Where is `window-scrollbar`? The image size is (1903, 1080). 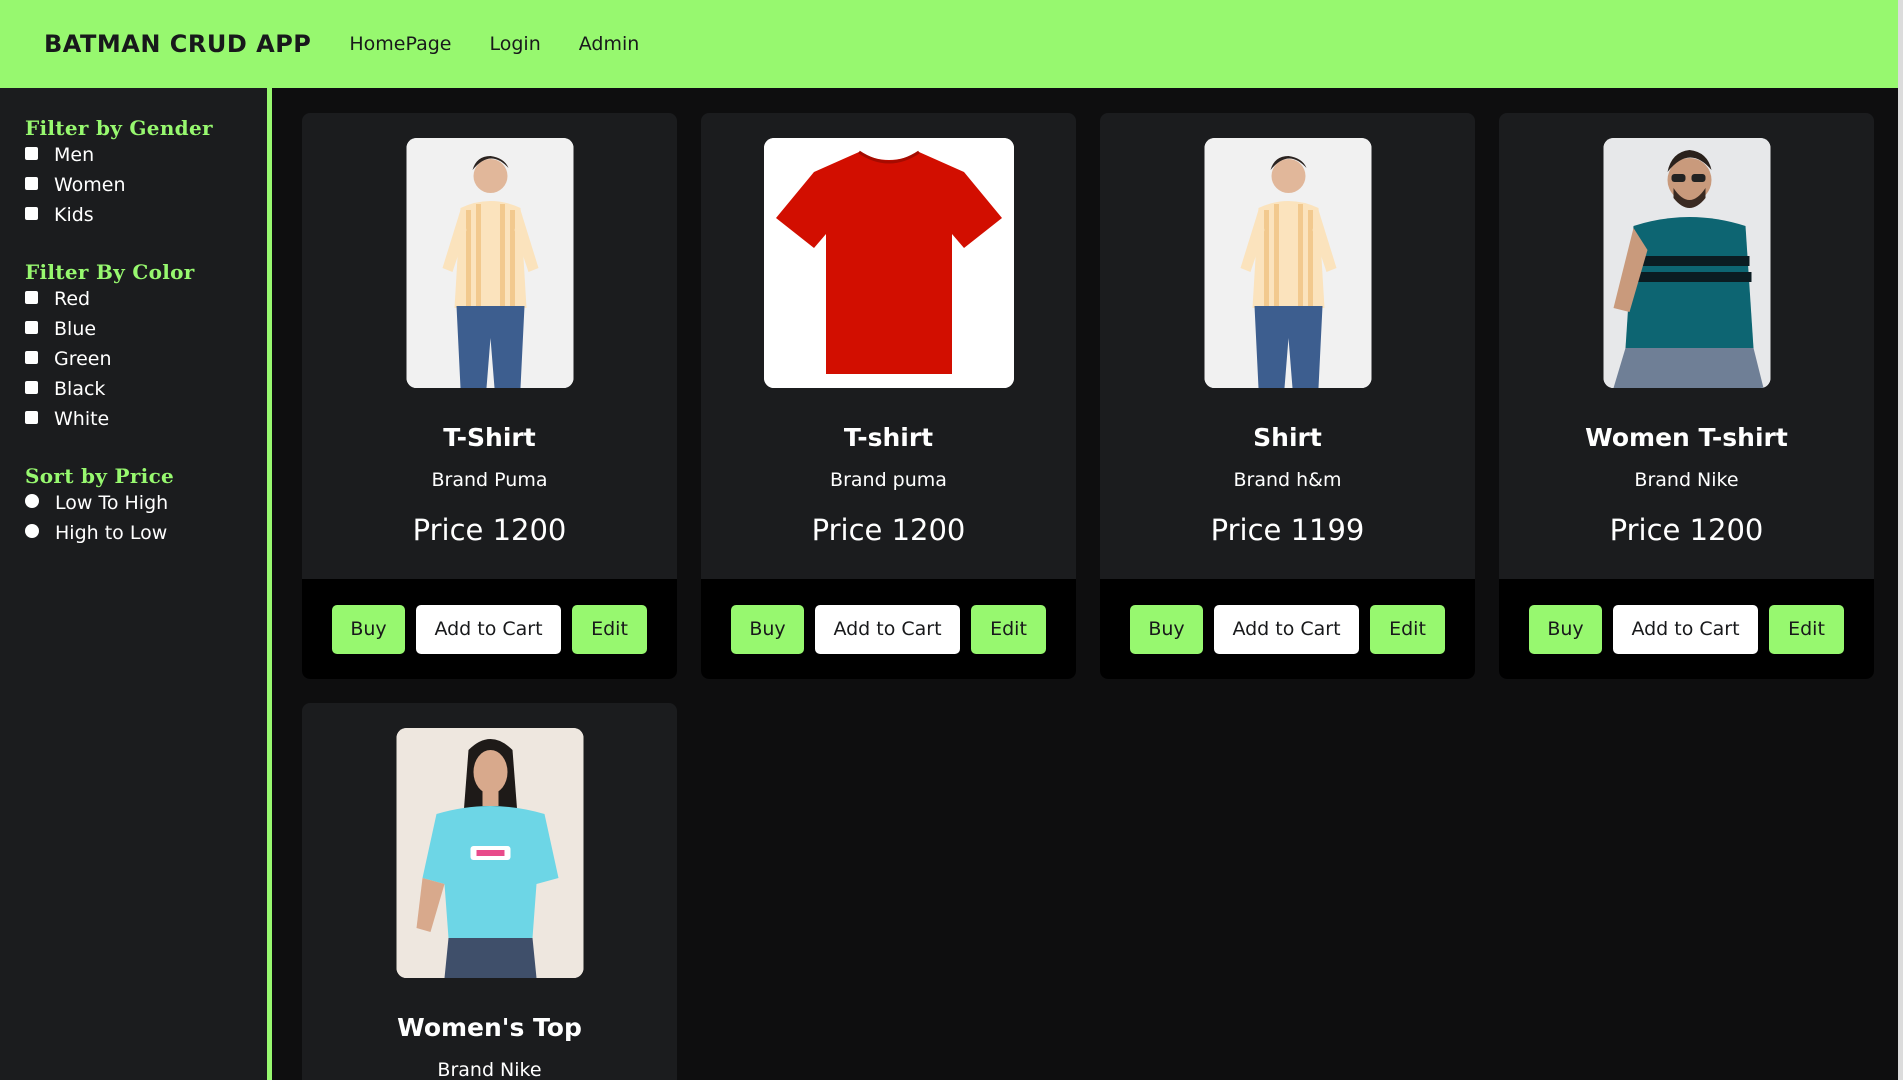
window-scrollbar is located at coordinates (1900, 540).